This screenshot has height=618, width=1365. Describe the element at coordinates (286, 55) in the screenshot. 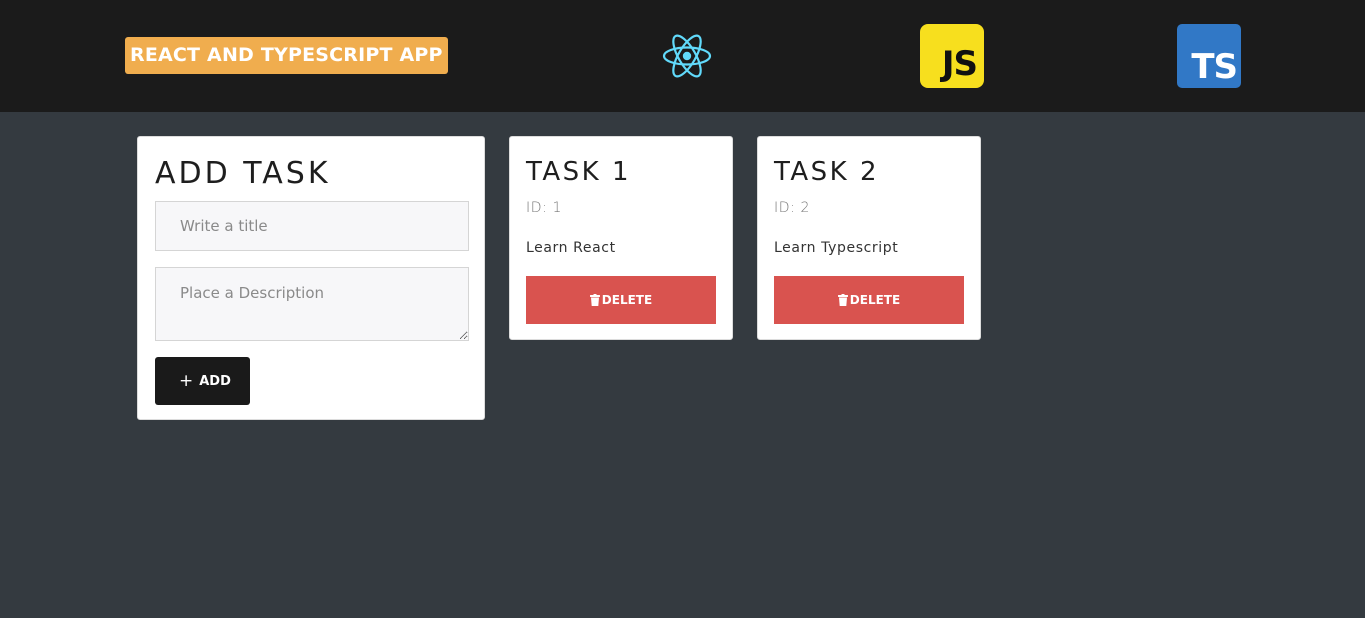

I see `app-brand-link: REACT AND TYPESCRIPT APP` at that location.